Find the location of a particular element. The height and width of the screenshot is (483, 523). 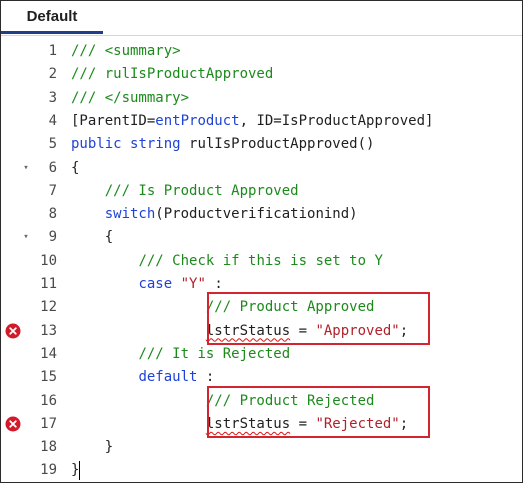

code-token: entProduct is located at coordinates (197, 120).